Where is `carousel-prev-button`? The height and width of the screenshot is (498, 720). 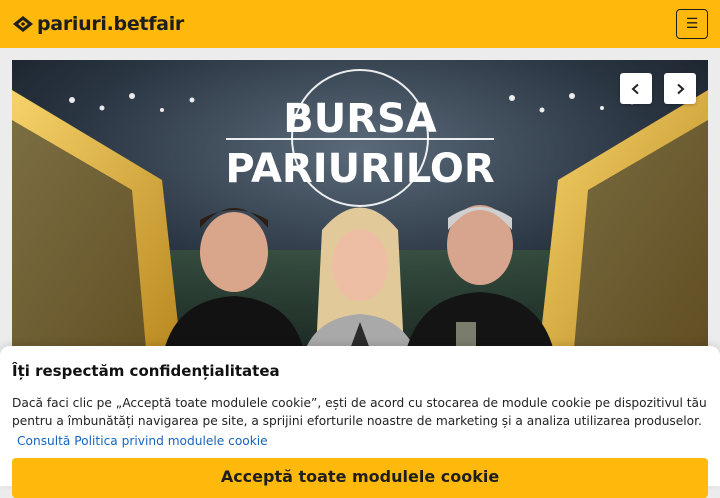 carousel-prev-button is located at coordinates (636, 88).